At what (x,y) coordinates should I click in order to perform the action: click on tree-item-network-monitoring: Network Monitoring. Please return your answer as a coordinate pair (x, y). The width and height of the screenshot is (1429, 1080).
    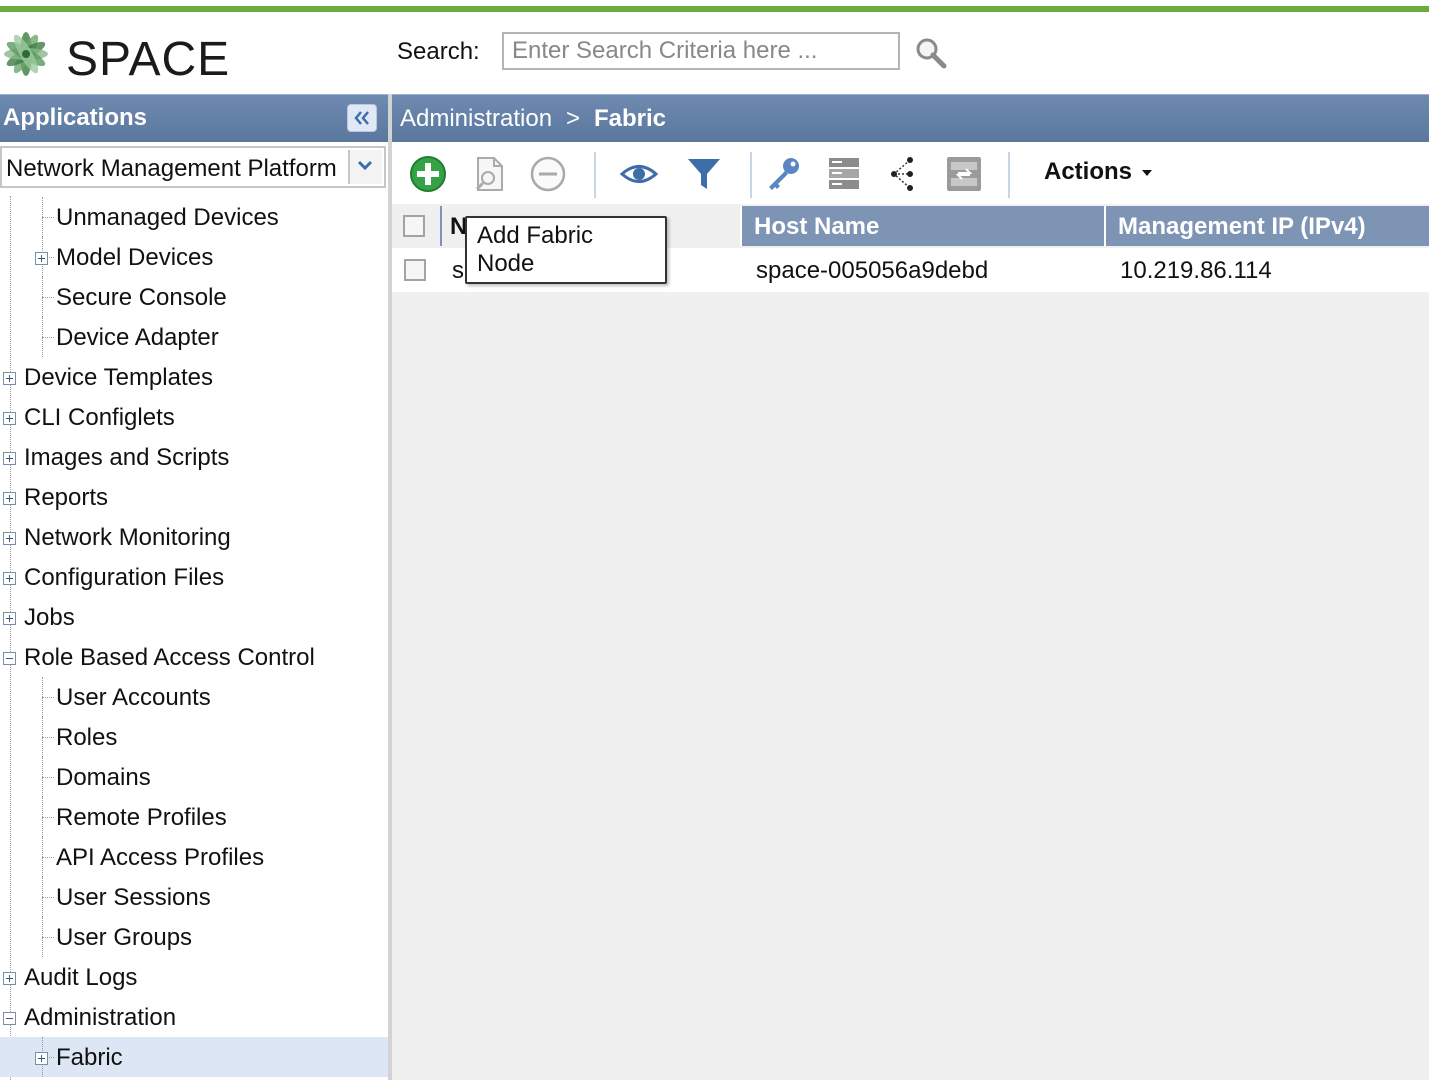
    Looking at the image, I should click on (194, 537).